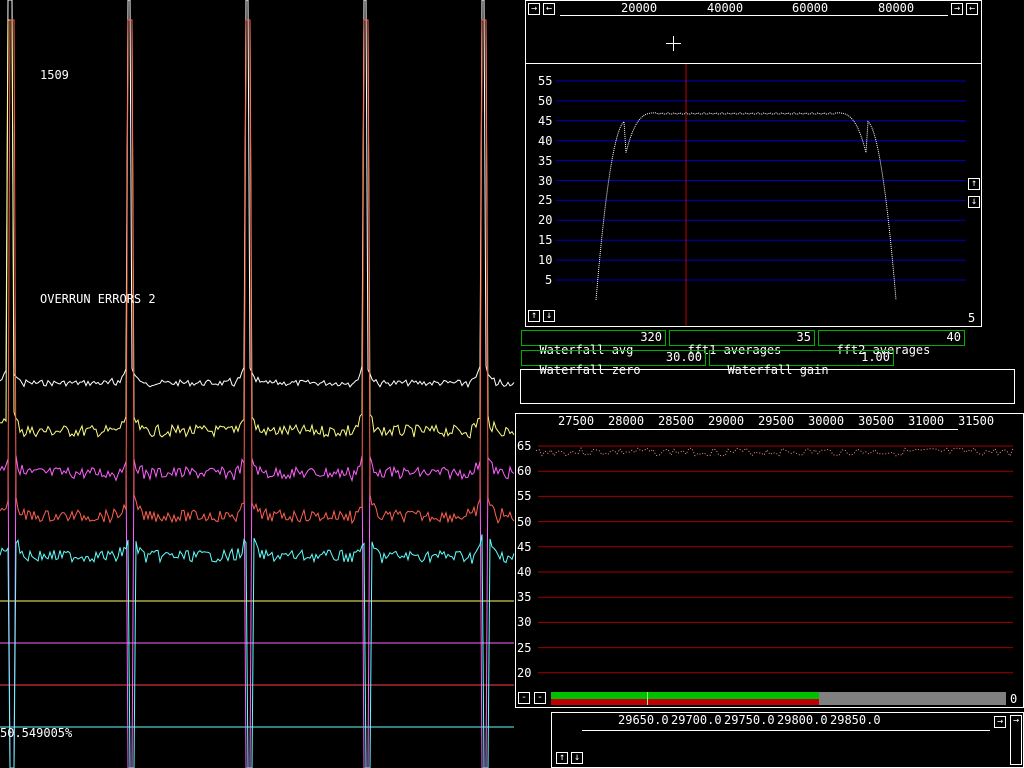  I want to click on baseband-resize-handle: →, so click(1016, 740).